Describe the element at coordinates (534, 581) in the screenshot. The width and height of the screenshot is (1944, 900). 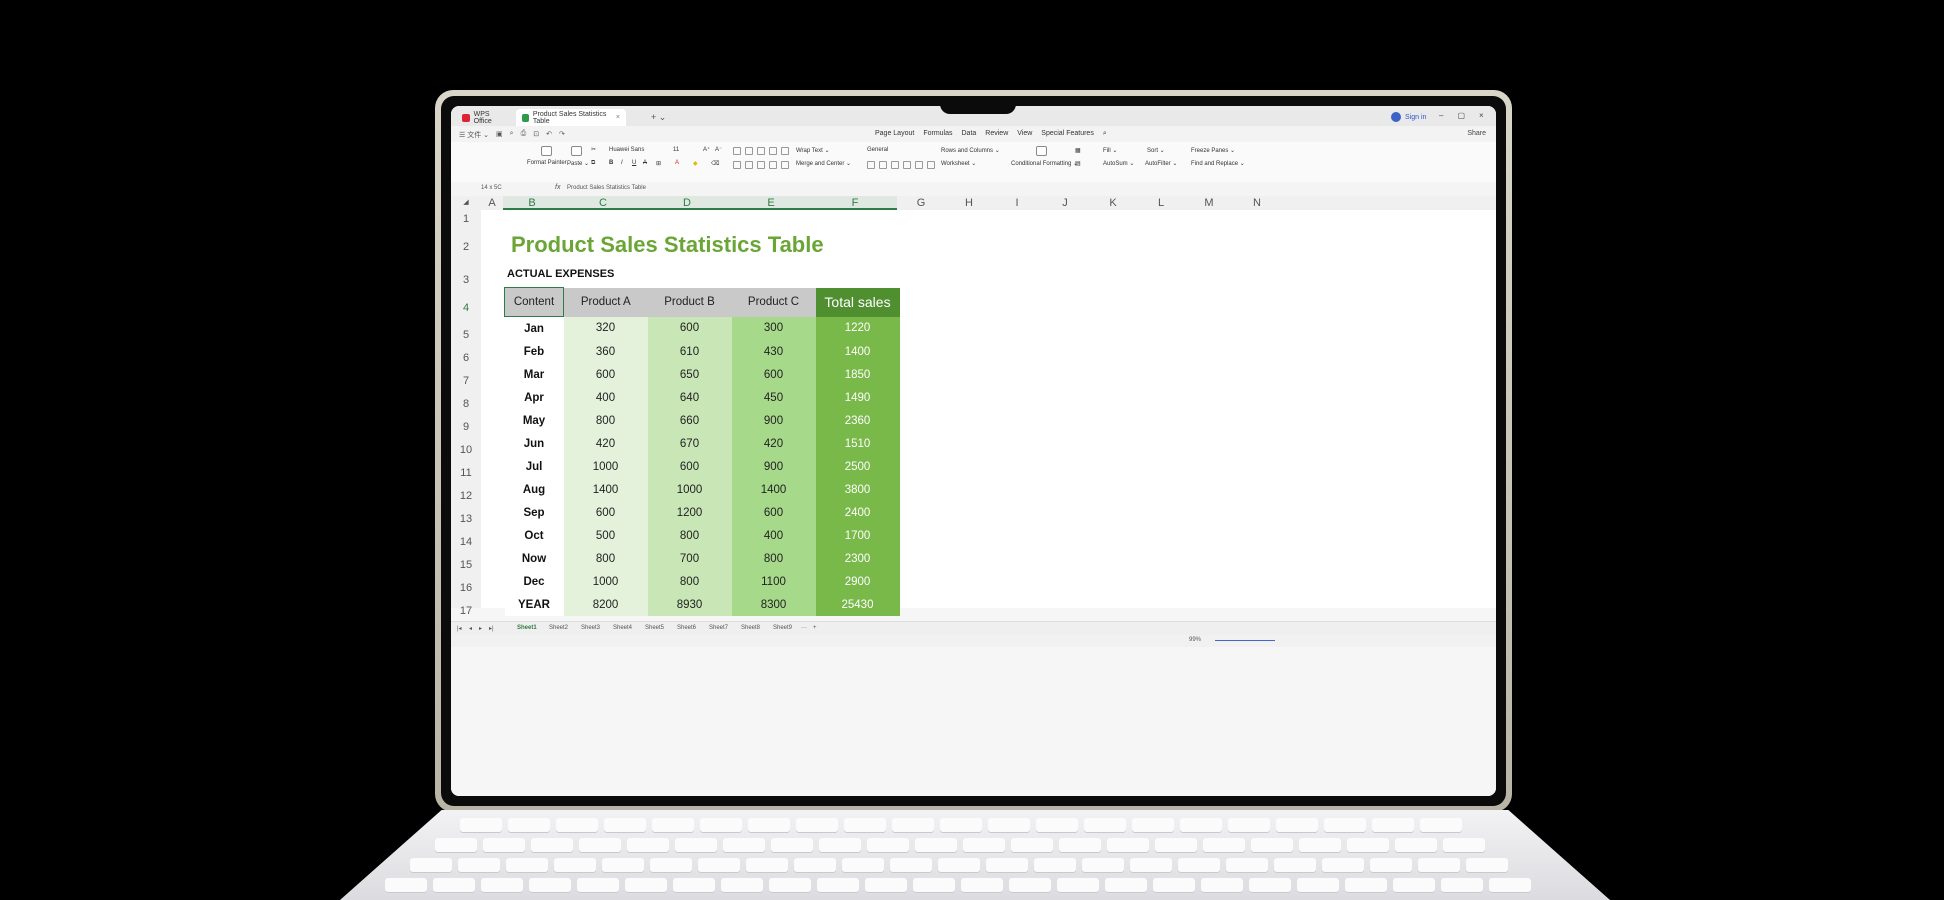
I see `cell-month: Dec` at that location.